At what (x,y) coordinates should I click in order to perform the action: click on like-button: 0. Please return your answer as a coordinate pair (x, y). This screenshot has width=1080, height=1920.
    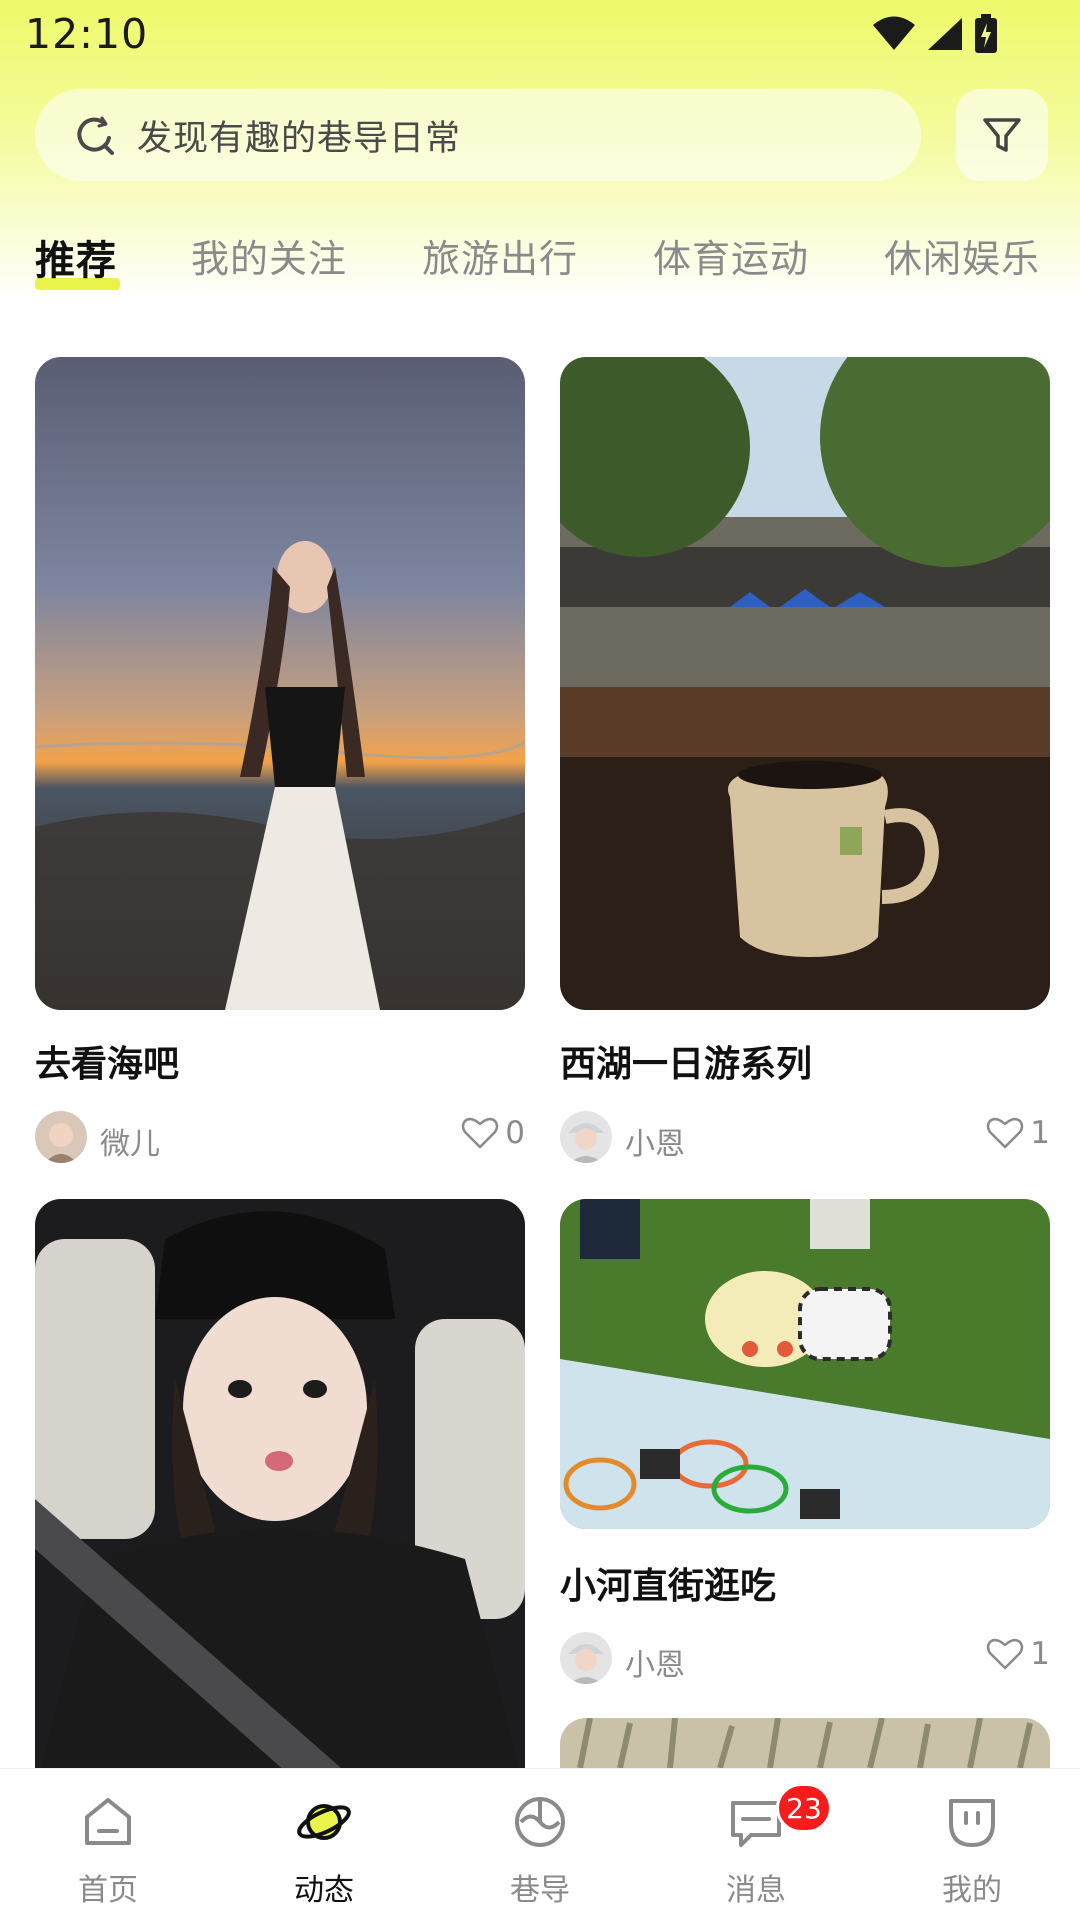
    Looking at the image, I should click on (493, 1133).